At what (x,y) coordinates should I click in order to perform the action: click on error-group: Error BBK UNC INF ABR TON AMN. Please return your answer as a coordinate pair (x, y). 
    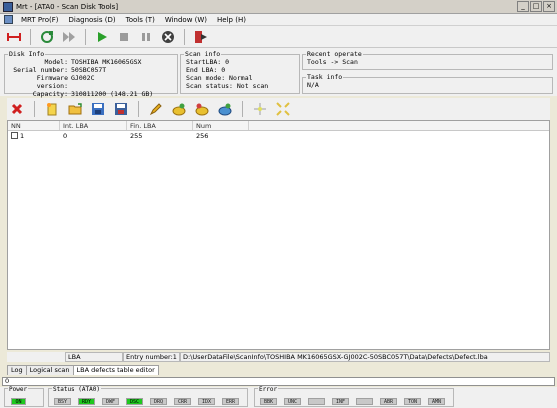
    Looking at the image, I should click on (354, 396).